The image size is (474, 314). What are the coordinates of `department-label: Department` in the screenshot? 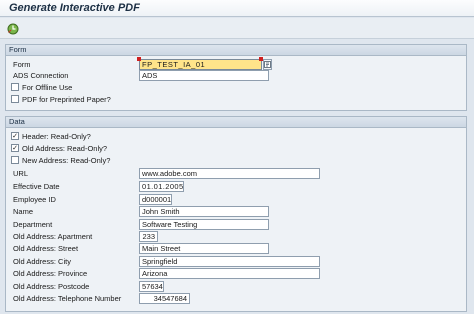 It's located at (33, 224).